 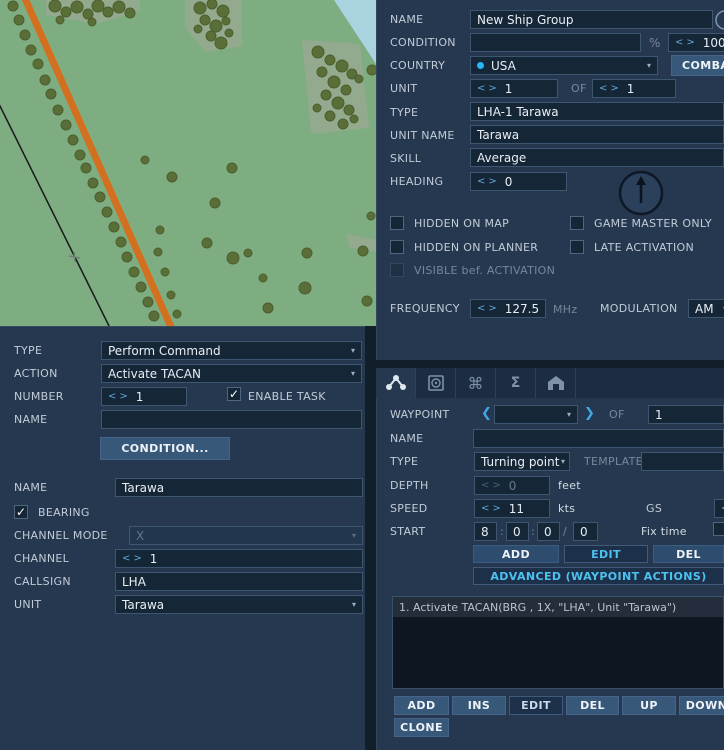 What do you see at coordinates (536, 705) in the screenshot?
I see `action-edit-button: EDIT` at bounding box center [536, 705].